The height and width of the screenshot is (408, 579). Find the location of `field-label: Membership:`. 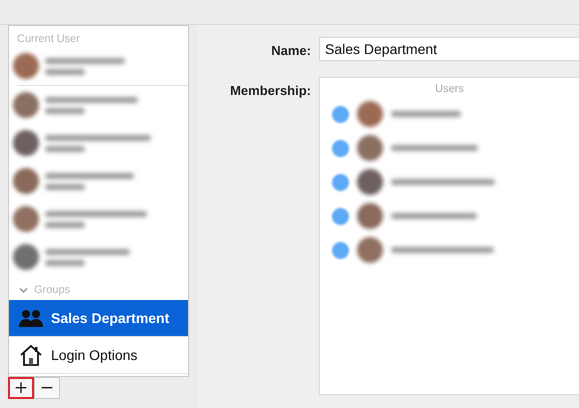

field-label: Membership: is located at coordinates (270, 91).